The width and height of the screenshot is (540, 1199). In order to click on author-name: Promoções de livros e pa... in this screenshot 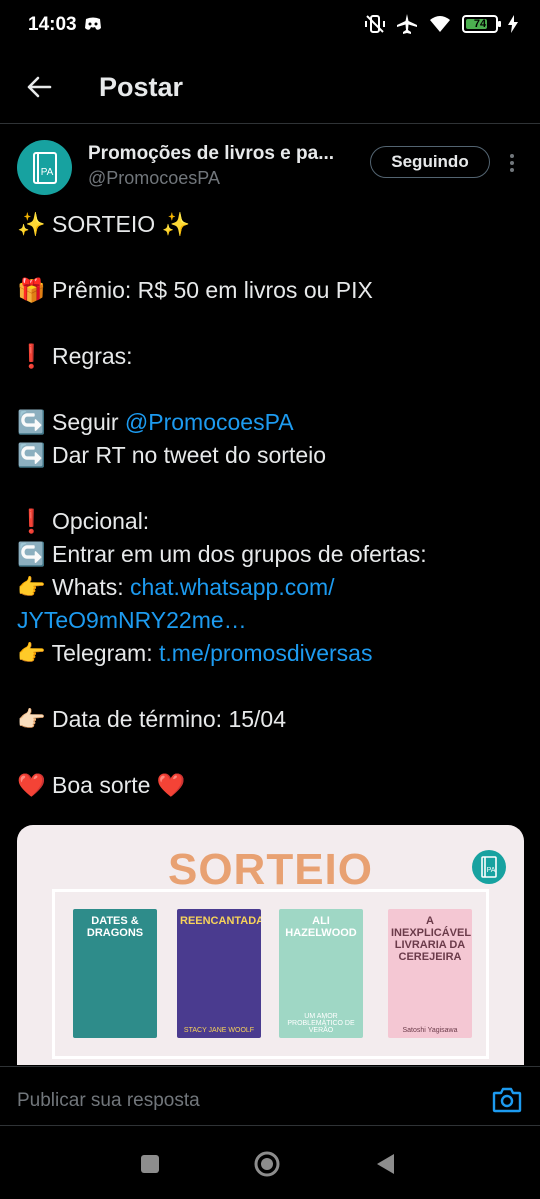, I will do `click(223, 154)`.